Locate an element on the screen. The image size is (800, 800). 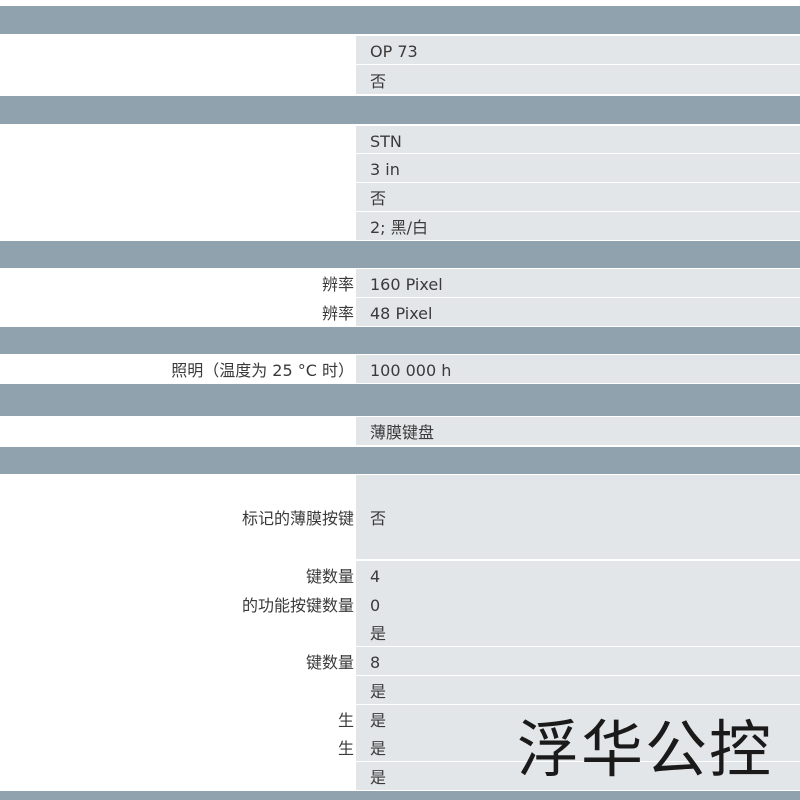
table-row: 的功能按键数量 0 is located at coordinates (400, 603).